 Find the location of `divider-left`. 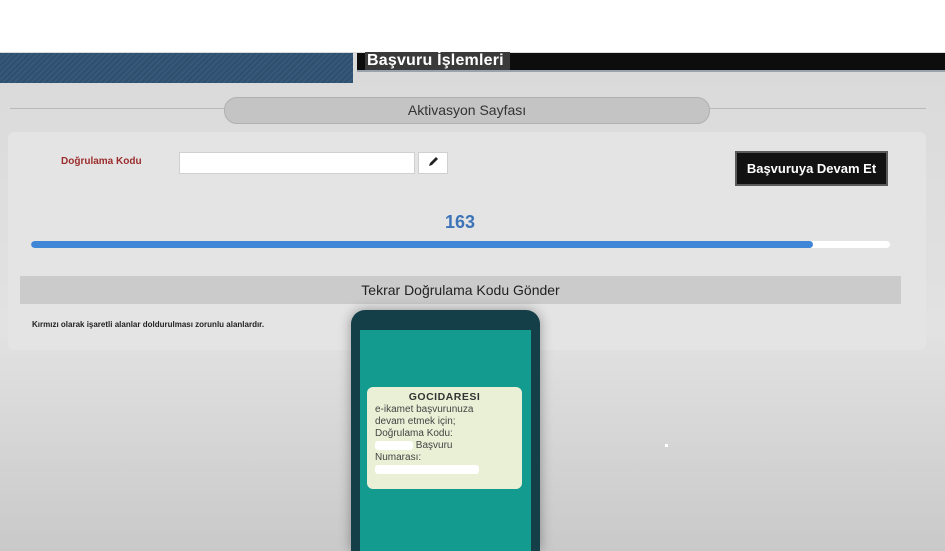

divider-left is located at coordinates (117, 108).